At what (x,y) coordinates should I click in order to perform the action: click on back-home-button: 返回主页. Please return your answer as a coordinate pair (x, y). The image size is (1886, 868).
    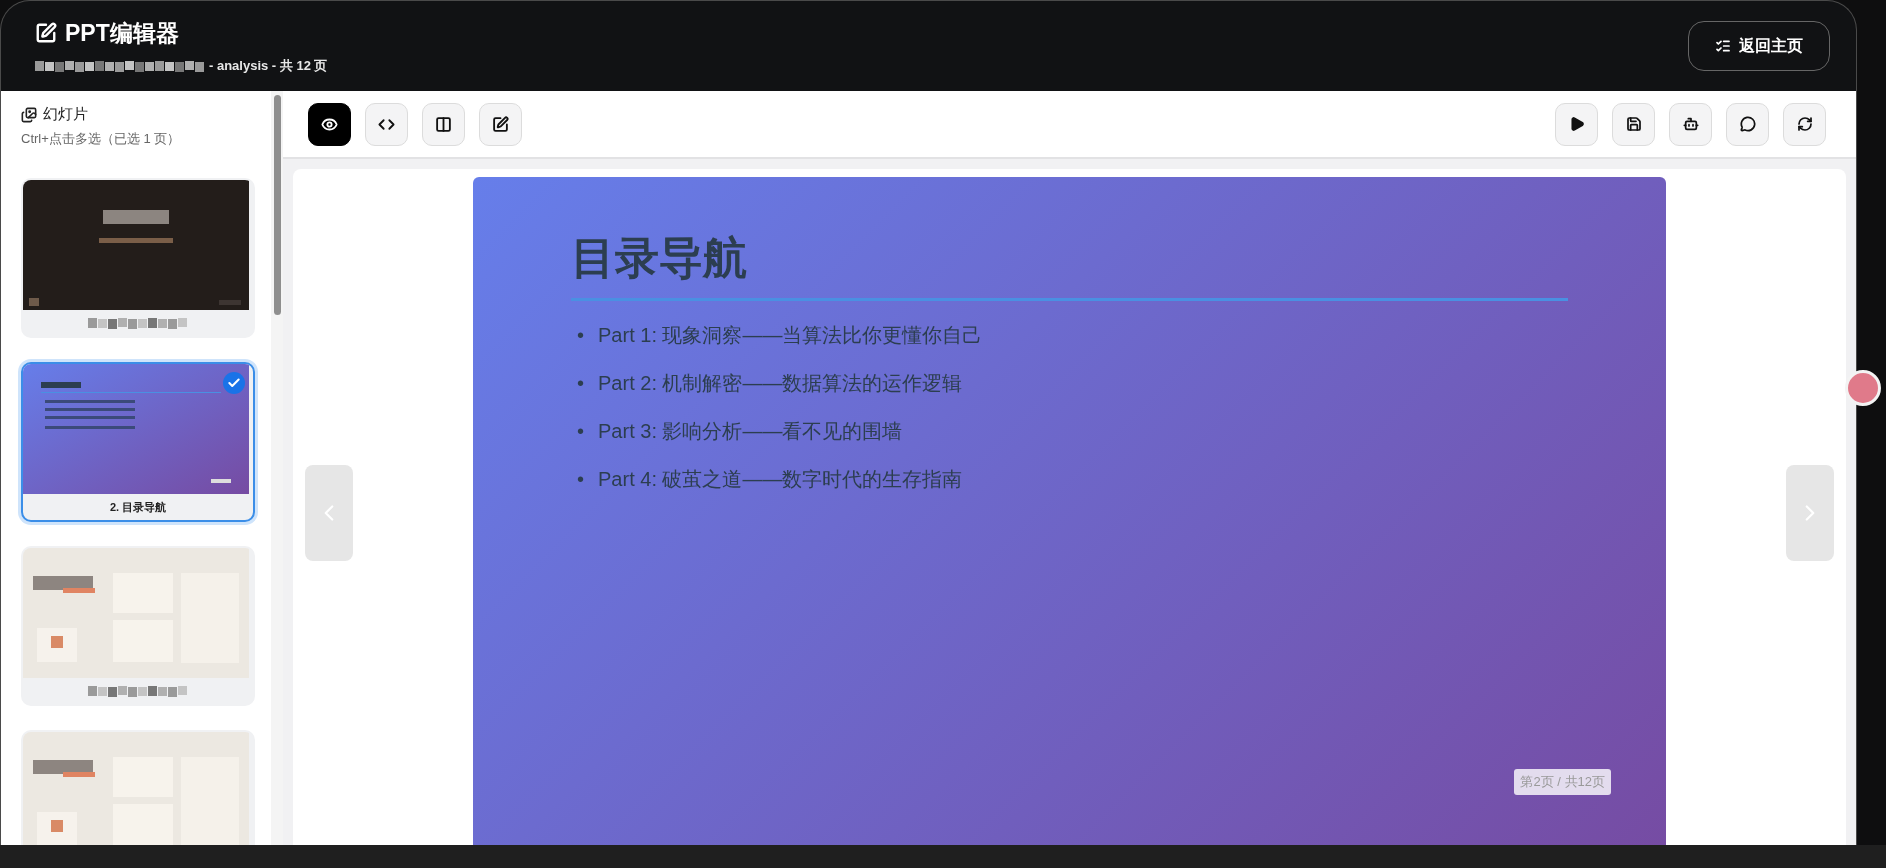
    Looking at the image, I should click on (1759, 46).